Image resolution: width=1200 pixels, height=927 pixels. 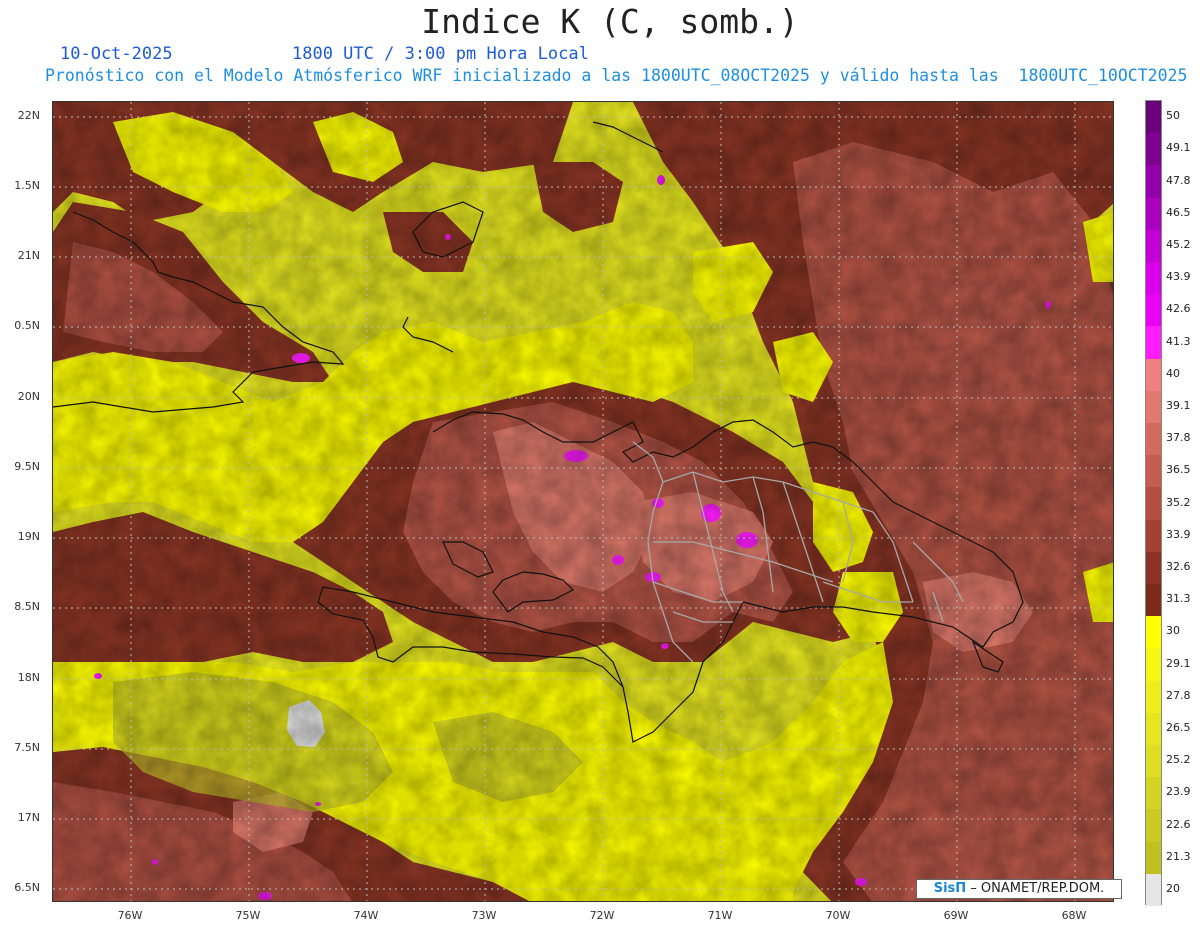 What do you see at coordinates (28, 115) in the screenshot?
I see `lat-label: 22N` at bounding box center [28, 115].